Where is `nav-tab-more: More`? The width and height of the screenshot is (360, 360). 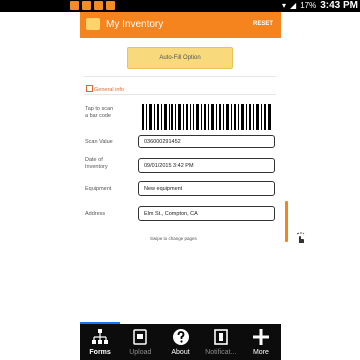 nav-tab-more: More is located at coordinates (261, 342).